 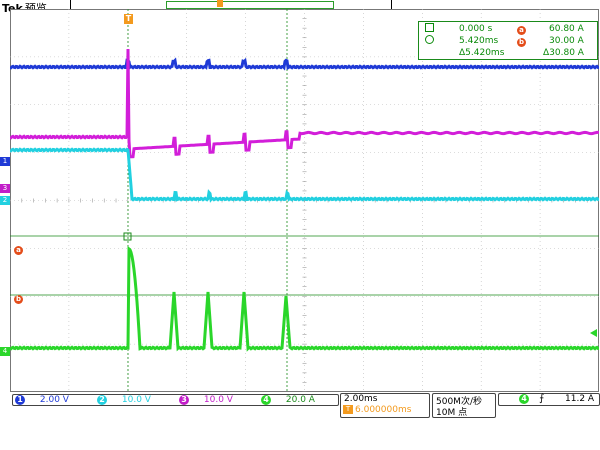 I want to click on timebase-scale: 2.00ms, so click(x=361, y=399).